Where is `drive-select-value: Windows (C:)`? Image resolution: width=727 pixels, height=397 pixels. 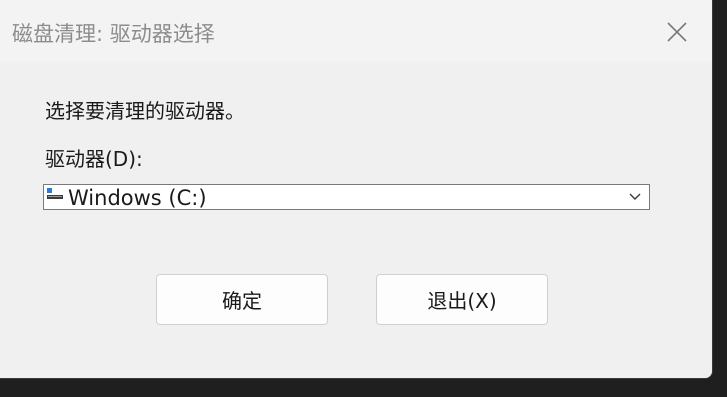 drive-select-value: Windows (C:) is located at coordinates (137, 198).